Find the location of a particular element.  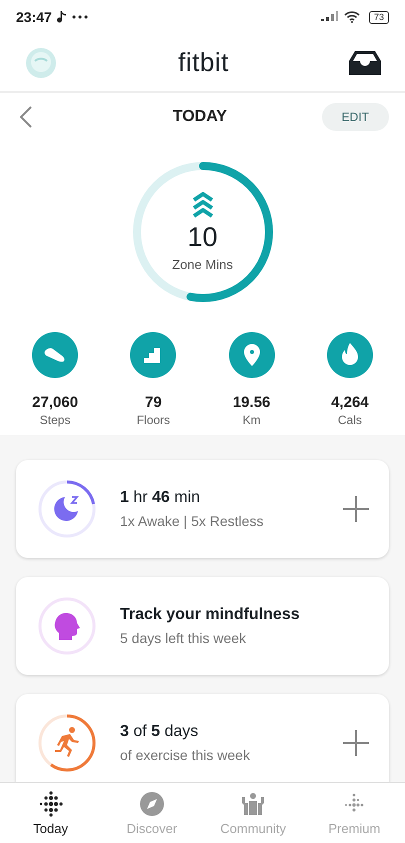

tile-subtitle: 1x Awake | 5x Restless is located at coordinates (192, 521).